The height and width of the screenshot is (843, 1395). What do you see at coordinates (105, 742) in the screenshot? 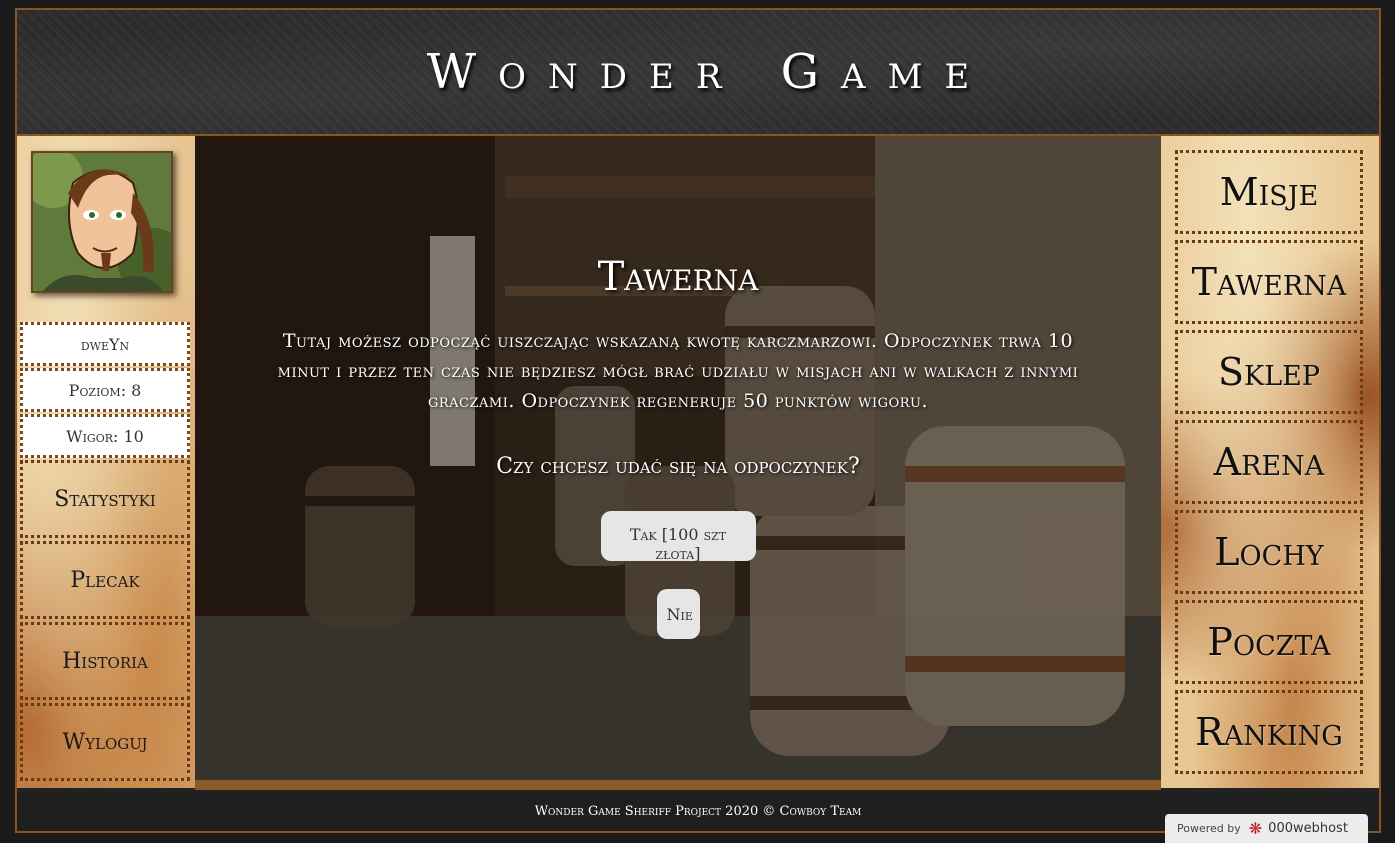
I see `nav-wyloguj: Wyloguj` at bounding box center [105, 742].